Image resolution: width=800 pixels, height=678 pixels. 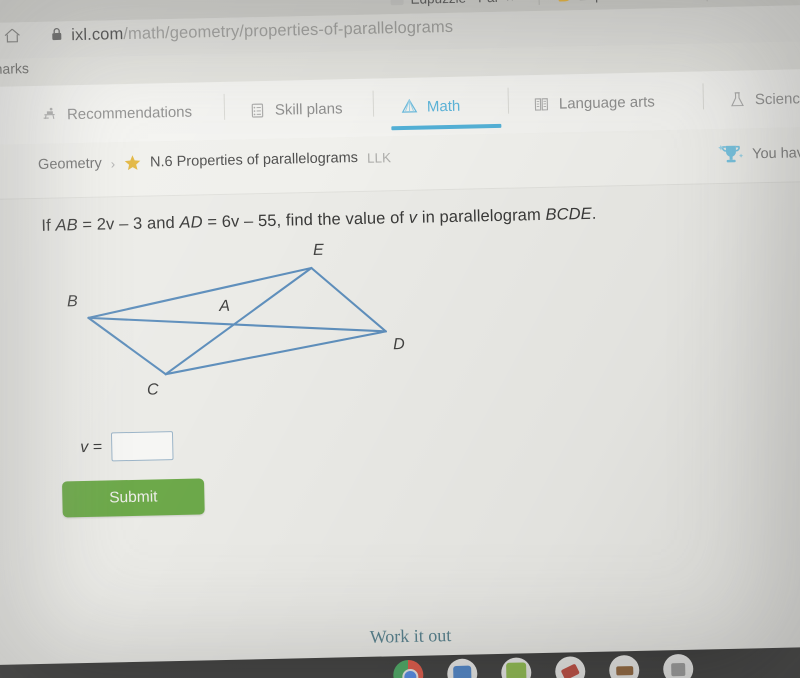 What do you see at coordinates (398, 344) in the screenshot?
I see `vertex-label-d: D` at bounding box center [398, 344].